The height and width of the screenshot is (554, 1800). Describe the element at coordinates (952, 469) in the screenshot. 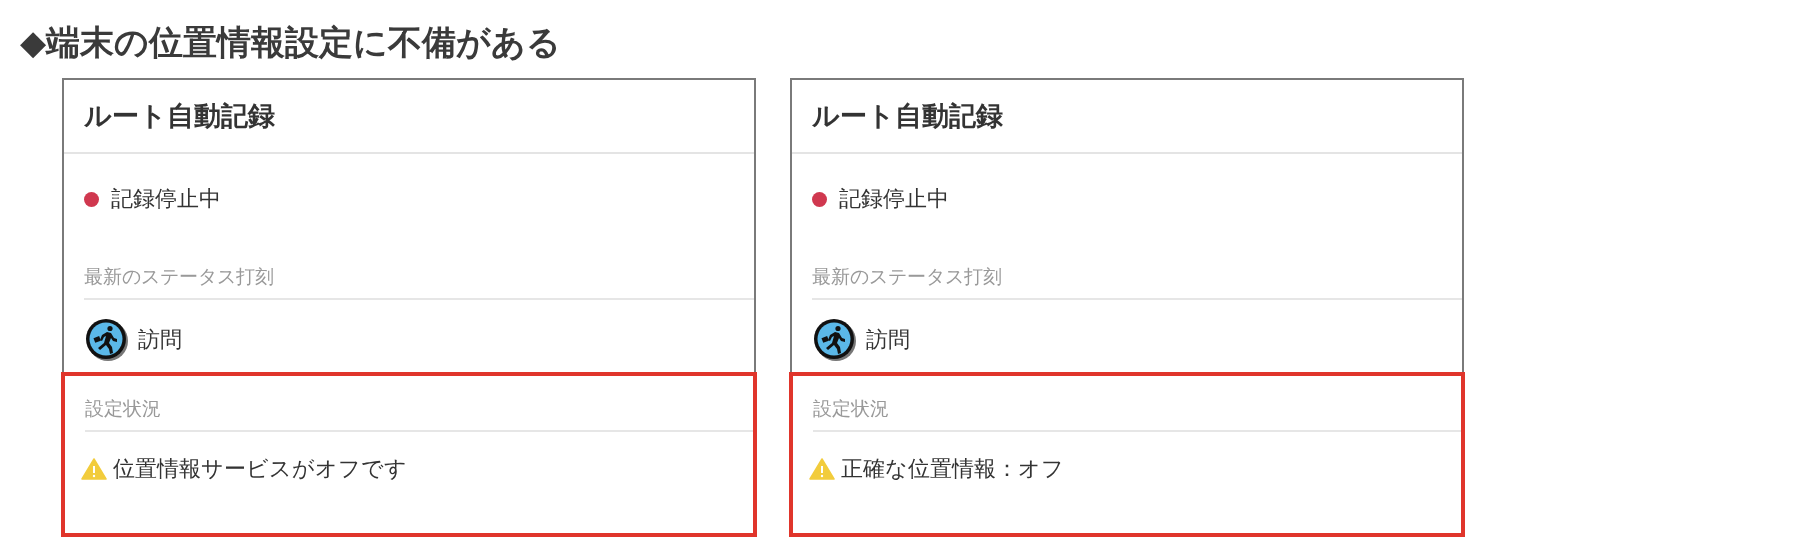

I see `warning-text: 正確な位置情報：オフ` at that location.